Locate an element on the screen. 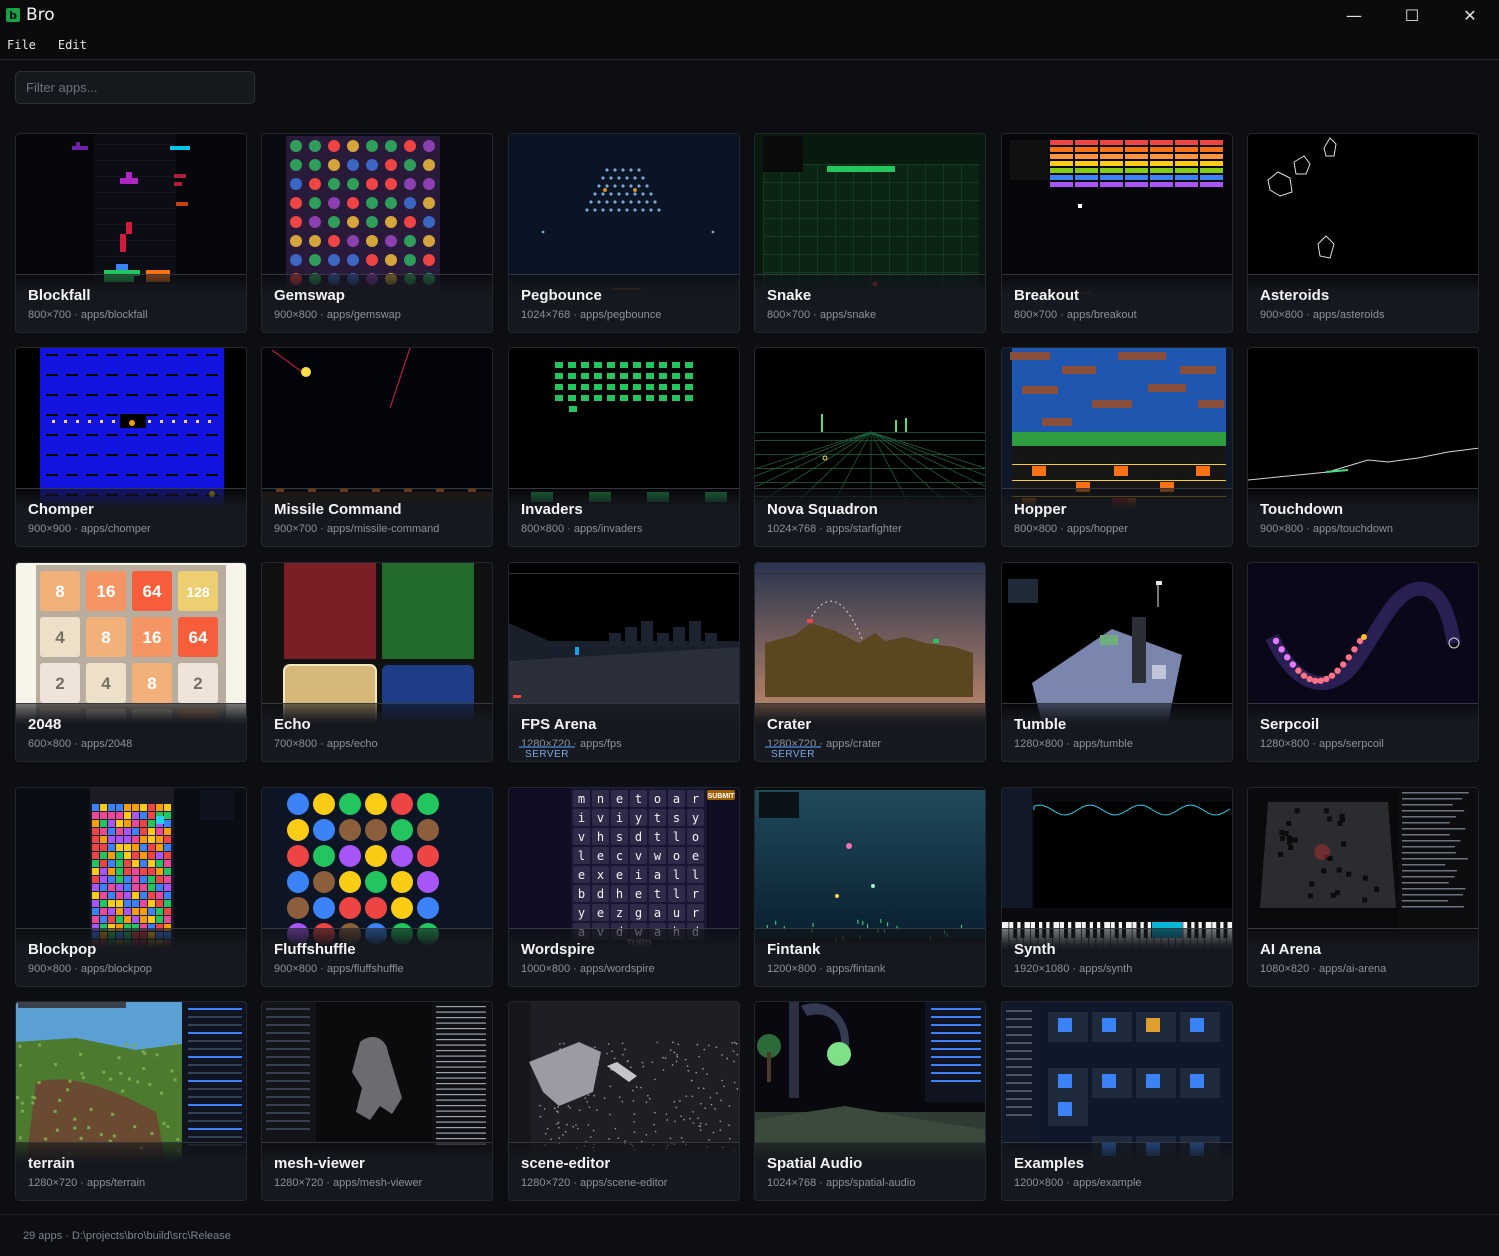 The width and height of the screenshot is (1499, 1256). app-name: Spatial Audio is located at coordinates (815, 1163).